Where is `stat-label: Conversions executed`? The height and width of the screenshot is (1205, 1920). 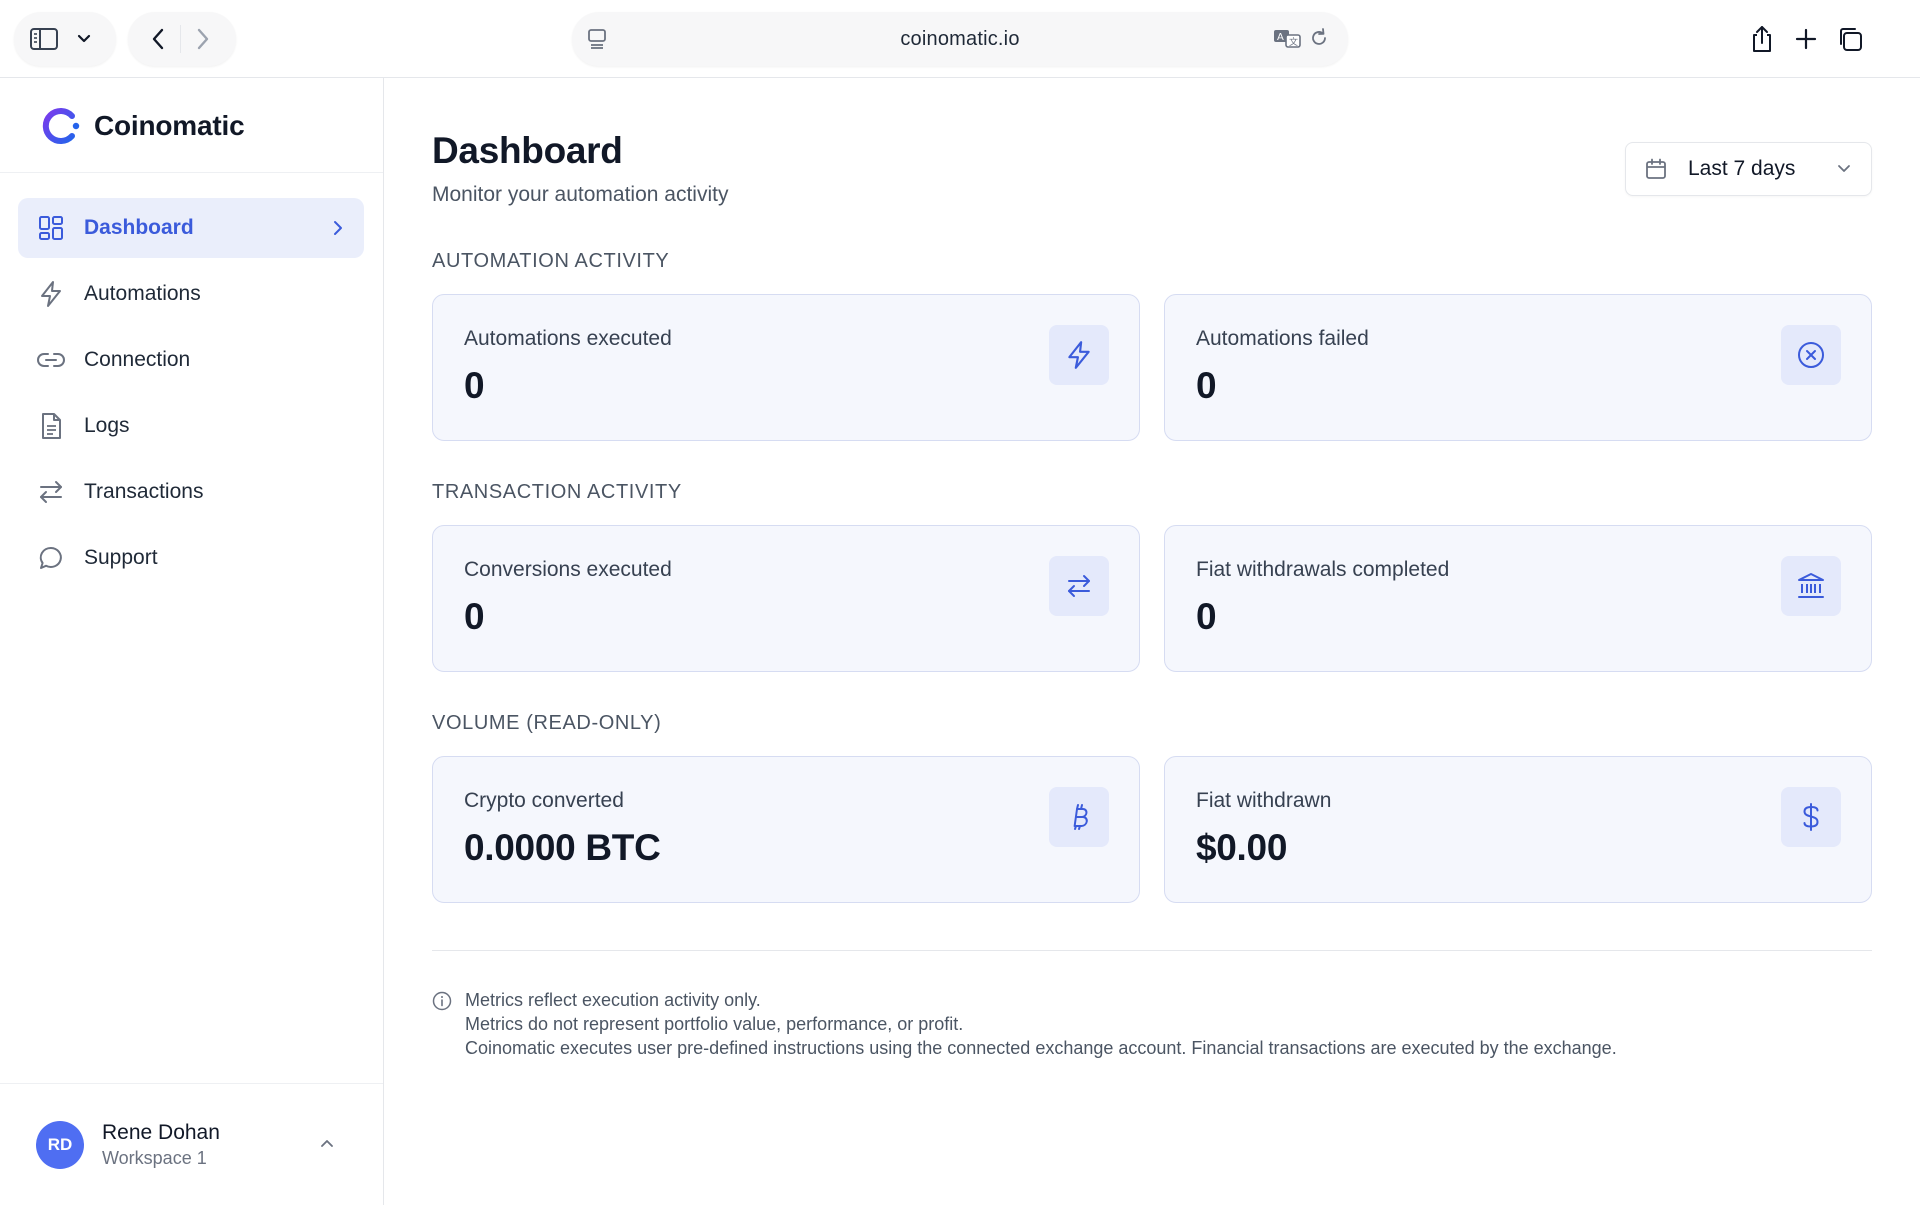 stat-label: Conversions executed is located at coordinates (568, 569).